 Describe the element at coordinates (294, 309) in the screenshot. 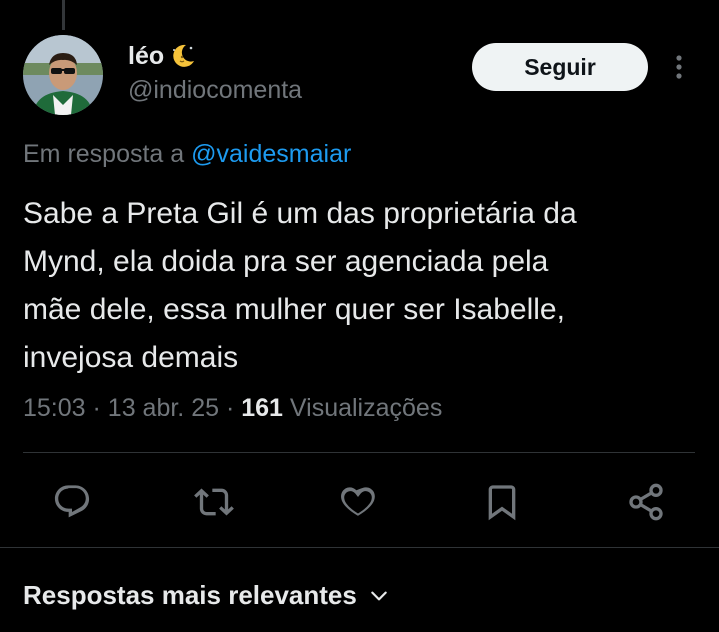

I see `tweet-text-line: mãe dele, essa mulher quer ser Isabelle,` at that location.